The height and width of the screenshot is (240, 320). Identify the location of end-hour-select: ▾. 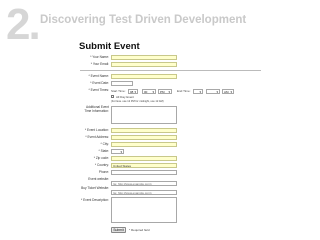
(198, 91).